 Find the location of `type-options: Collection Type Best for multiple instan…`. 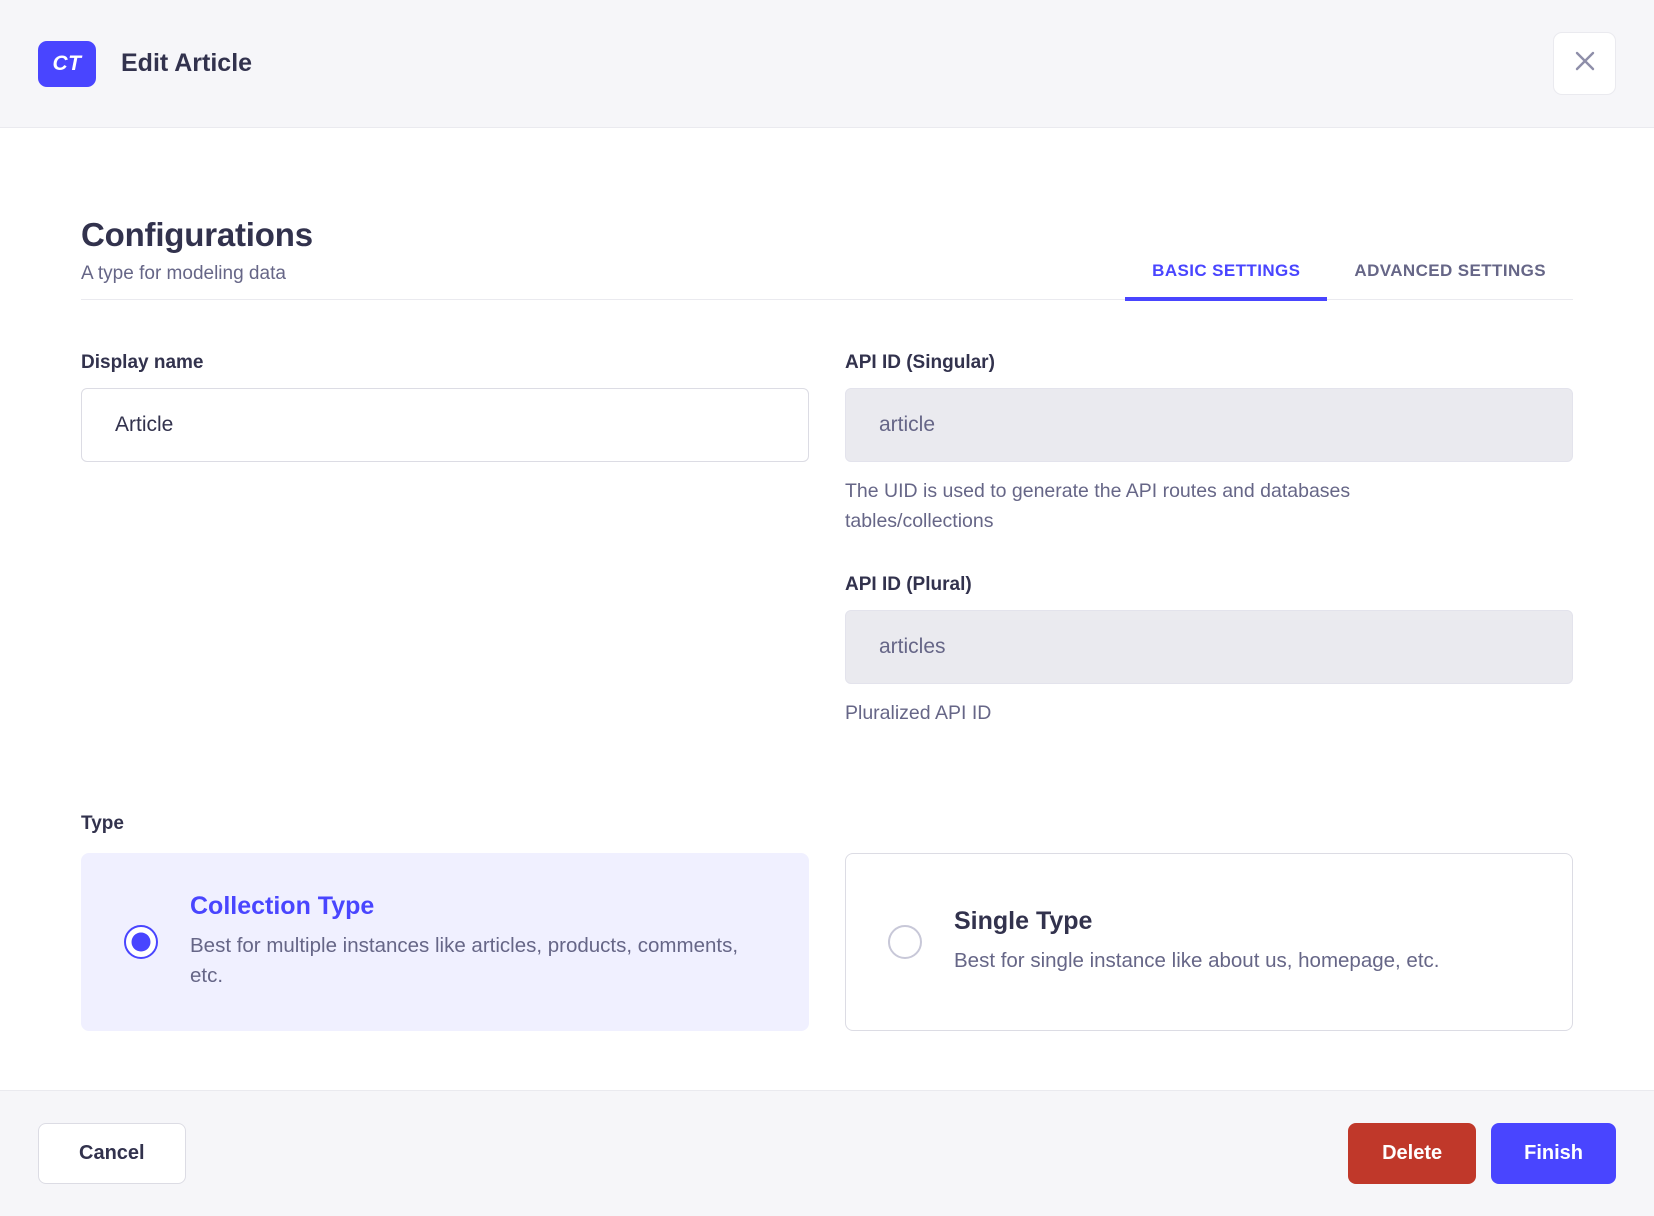

type-options: Collection Type Best for multiple instan… is located at coordinates (827, 941).